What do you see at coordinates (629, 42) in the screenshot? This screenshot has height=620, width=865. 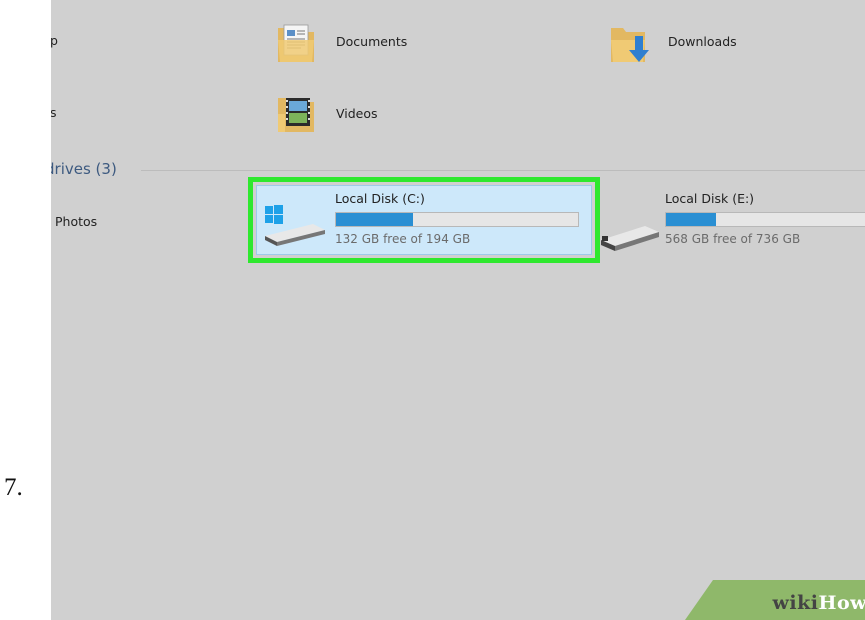 I see `folder-downloads-icon` at bounding box center [629, 42].